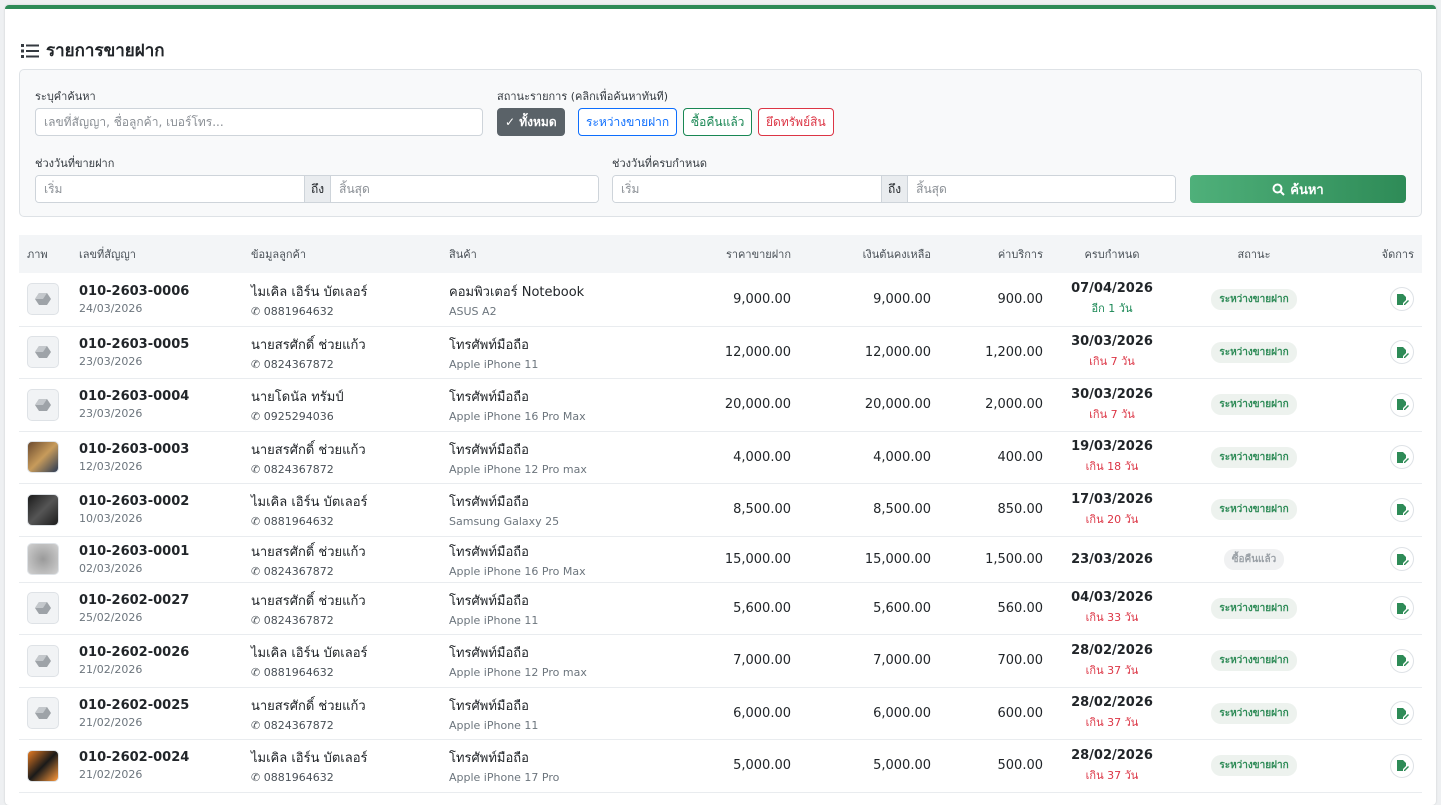 This screenshot has height=805, width=1441. I want to click on due-date-to-label: ถึง, so click(895, 189).